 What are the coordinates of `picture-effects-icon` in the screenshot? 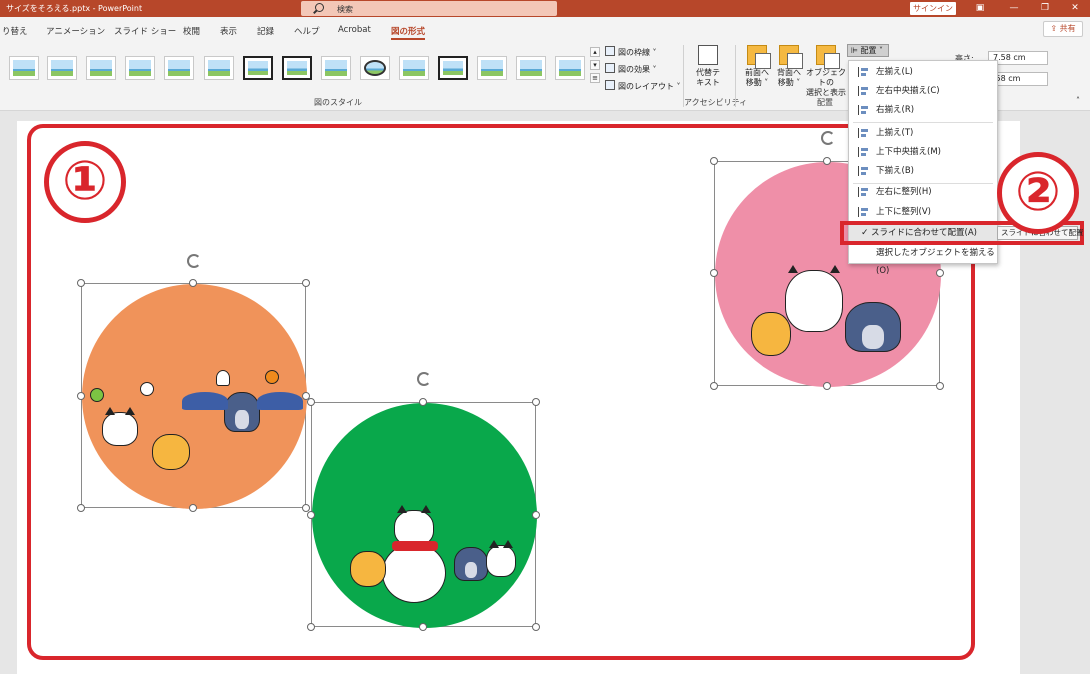 It's located at (610, 68).